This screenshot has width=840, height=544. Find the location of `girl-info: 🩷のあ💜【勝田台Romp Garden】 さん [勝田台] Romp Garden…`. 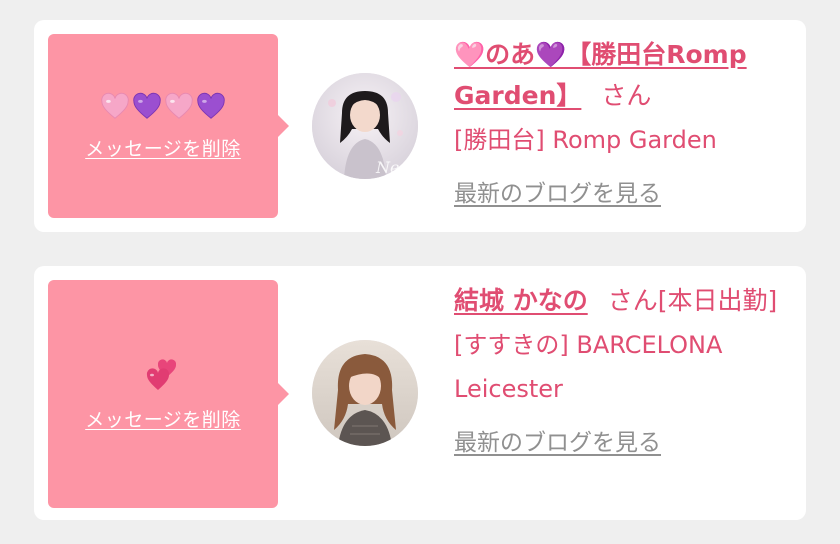

girl-info: 🩷のあ💜【勝田台Romp Garden】 さん [勝田台] Romp Garden… is located at coordinates (619, 121).